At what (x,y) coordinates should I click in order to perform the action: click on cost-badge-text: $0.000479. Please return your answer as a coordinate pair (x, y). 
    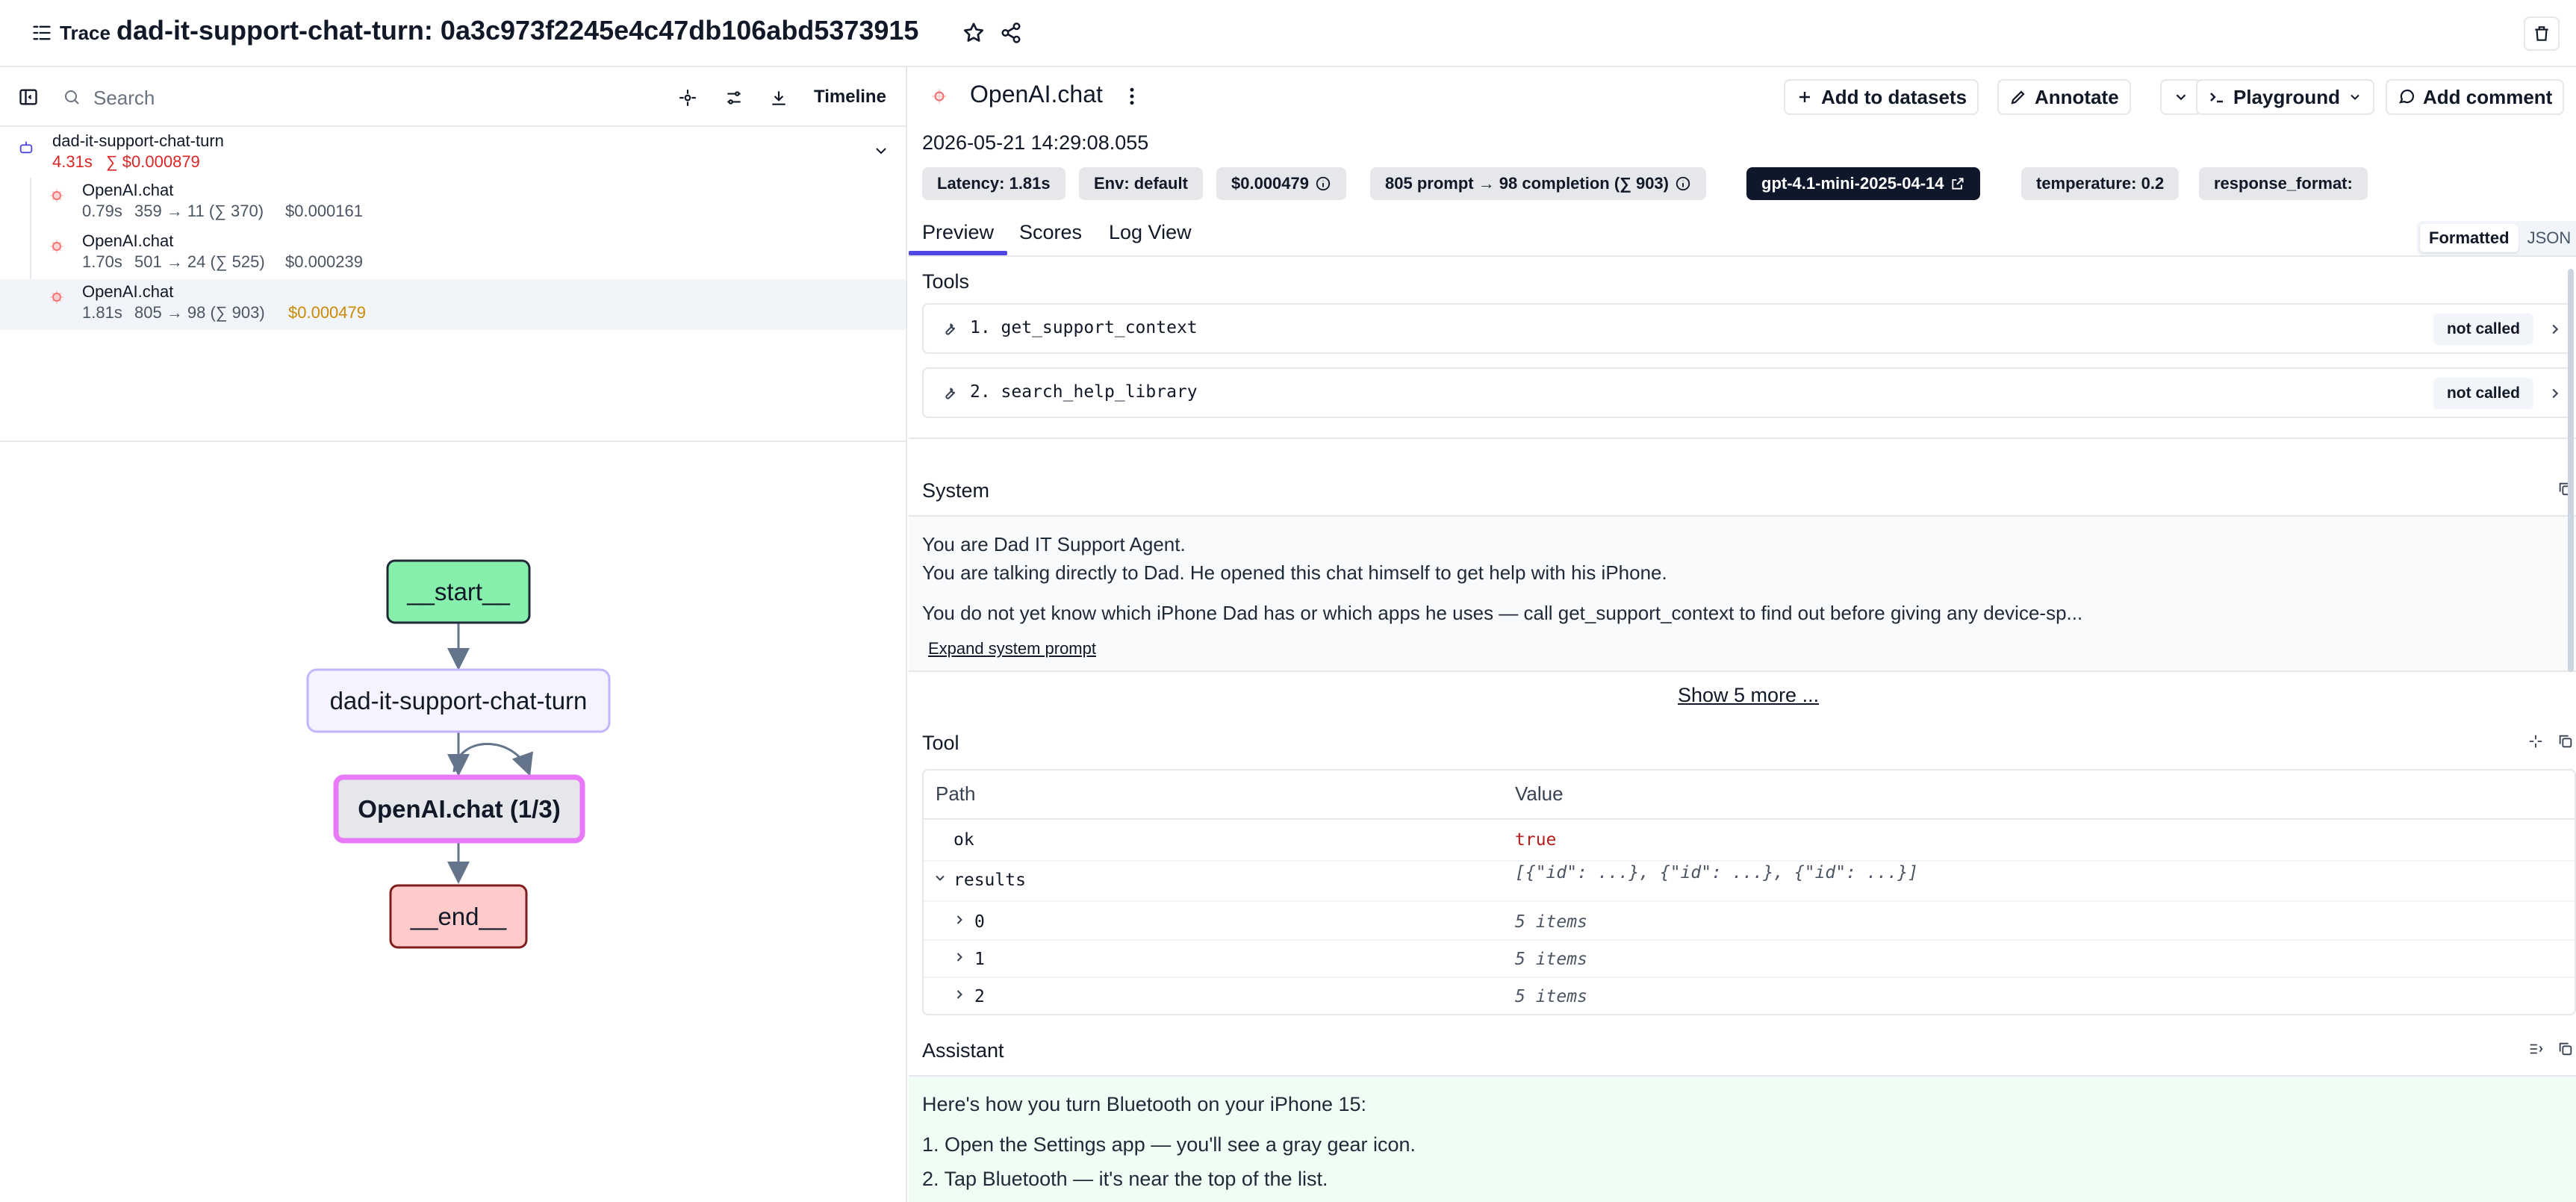
    Looking at the image, I should click on (1270, 183).